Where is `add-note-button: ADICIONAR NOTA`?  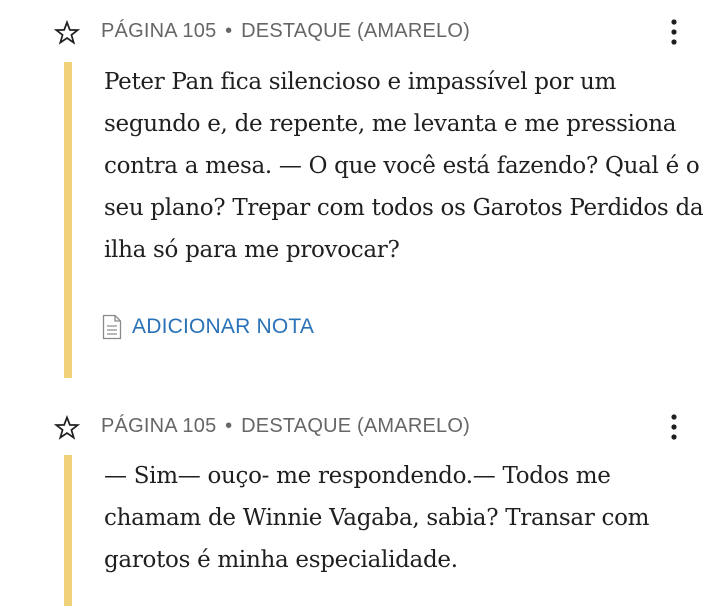 add-note-button: ADICIONAR NOTA is located at coordinates (208, 327).